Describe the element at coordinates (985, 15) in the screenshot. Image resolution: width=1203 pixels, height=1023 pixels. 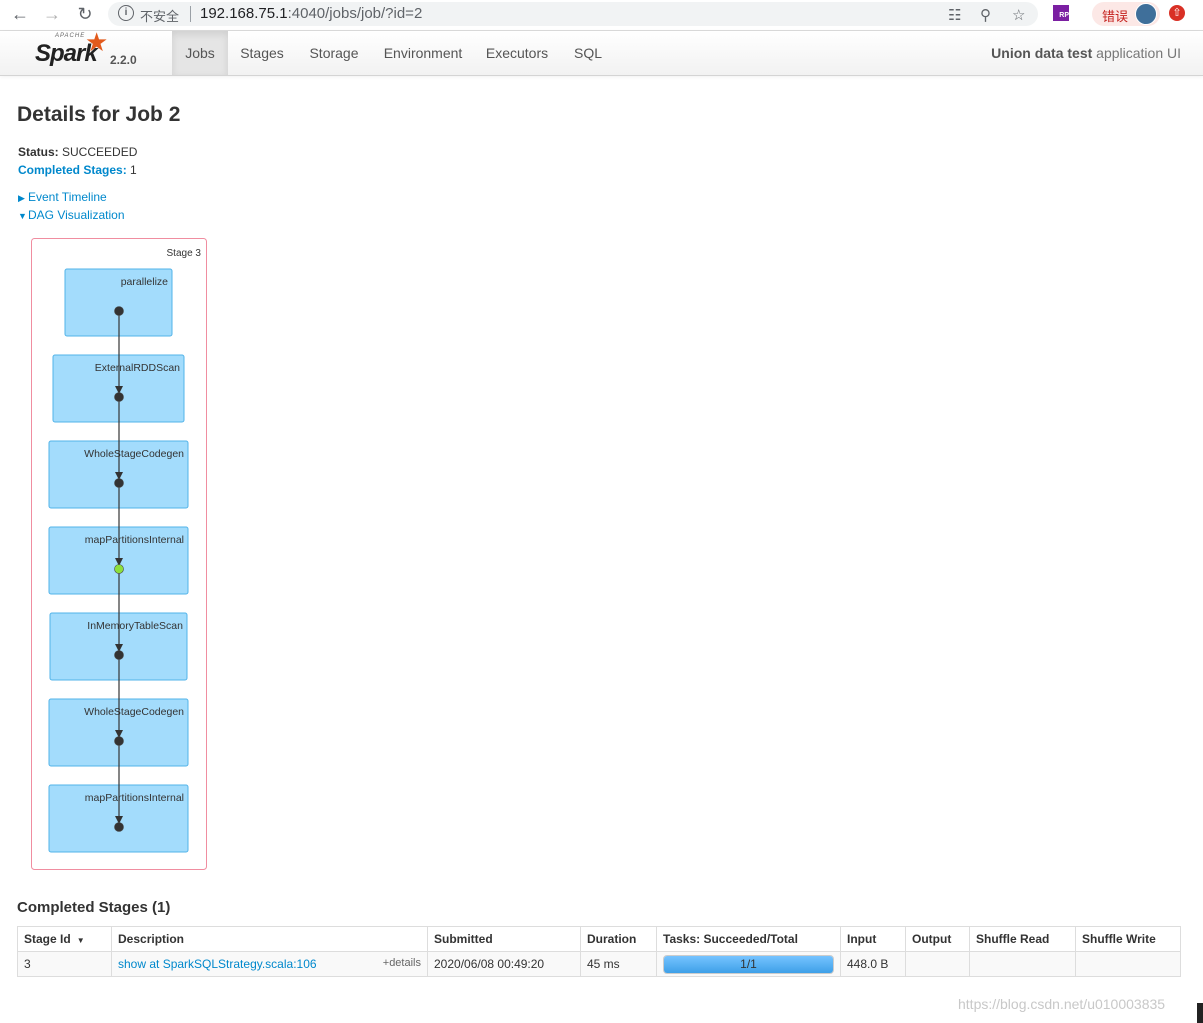
I see `zoom-icon: ⚲` at that location.